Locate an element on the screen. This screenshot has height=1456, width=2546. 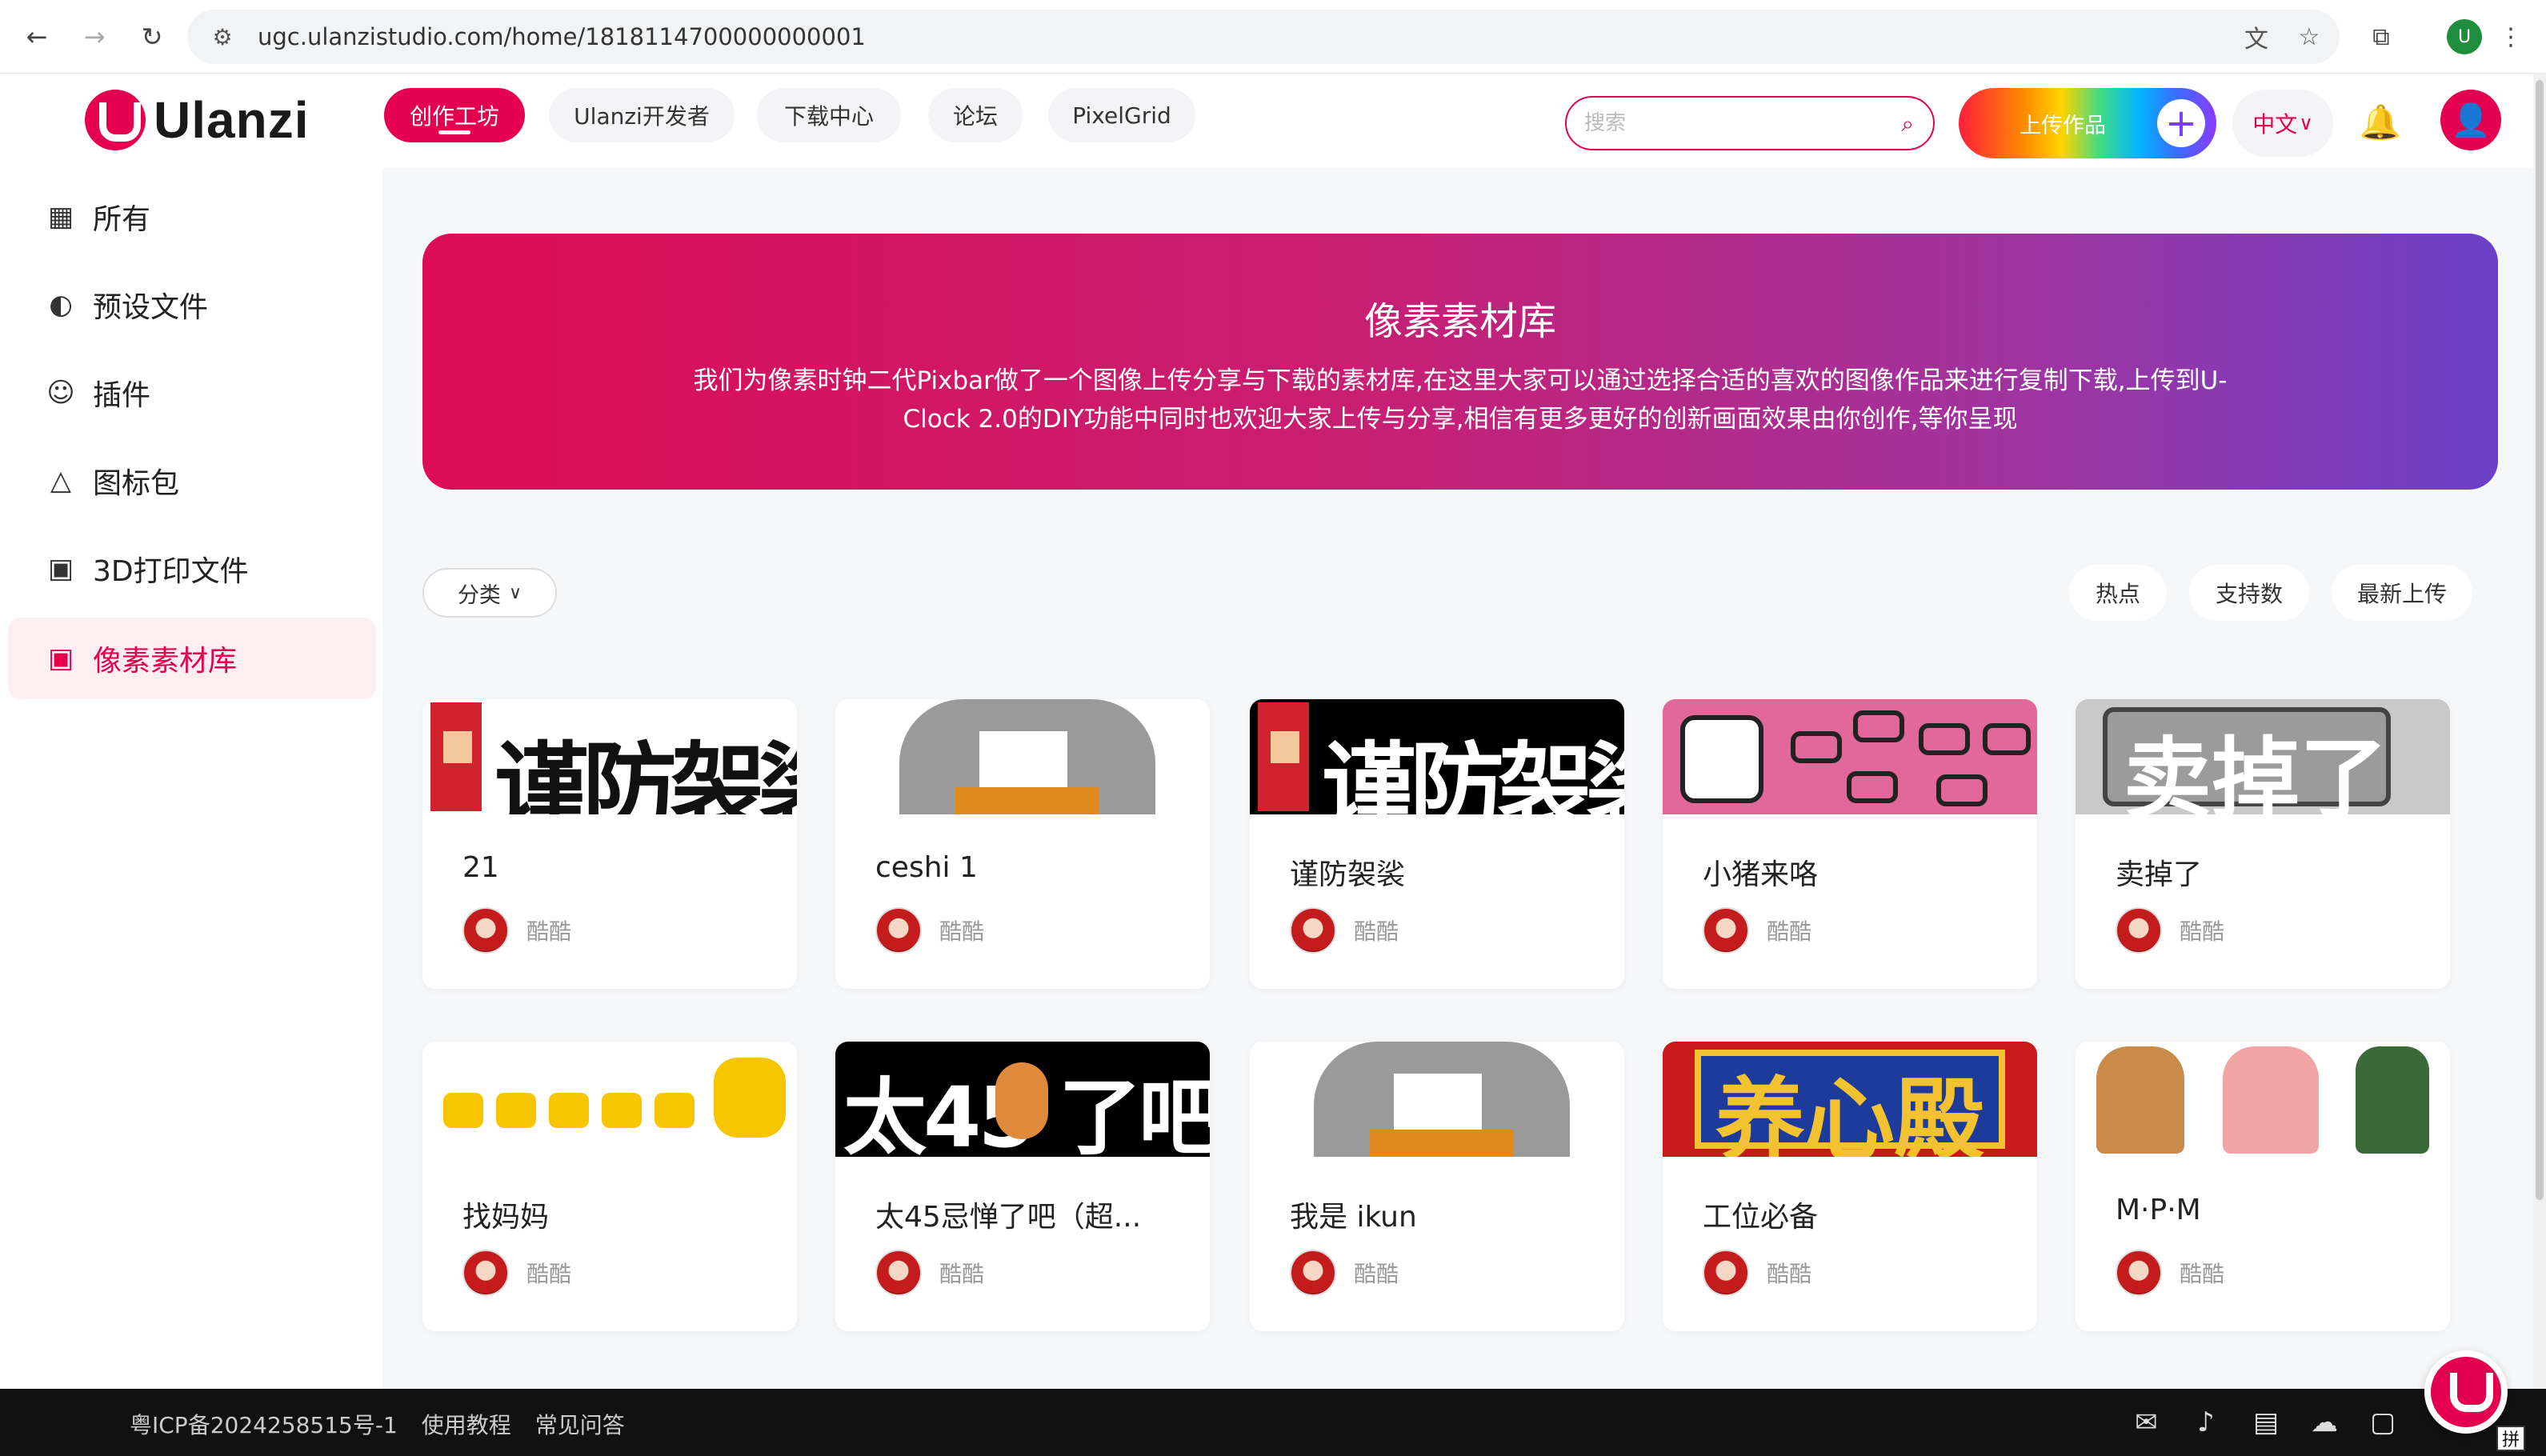
tab-forum: 论坛 is located at coordinates (975, 115).